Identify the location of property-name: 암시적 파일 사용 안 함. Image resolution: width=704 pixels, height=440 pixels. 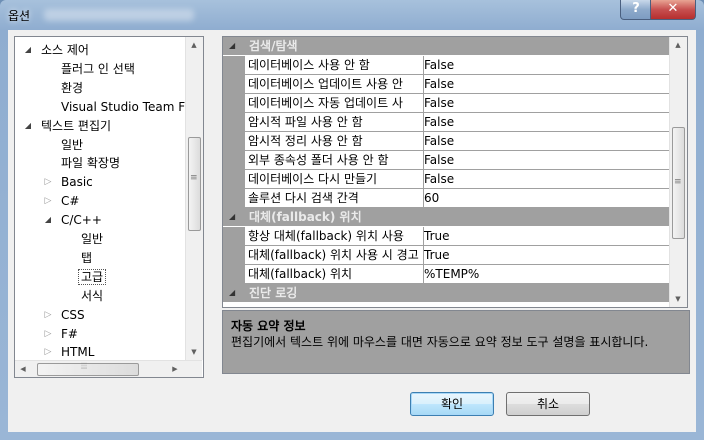
(334, 122).